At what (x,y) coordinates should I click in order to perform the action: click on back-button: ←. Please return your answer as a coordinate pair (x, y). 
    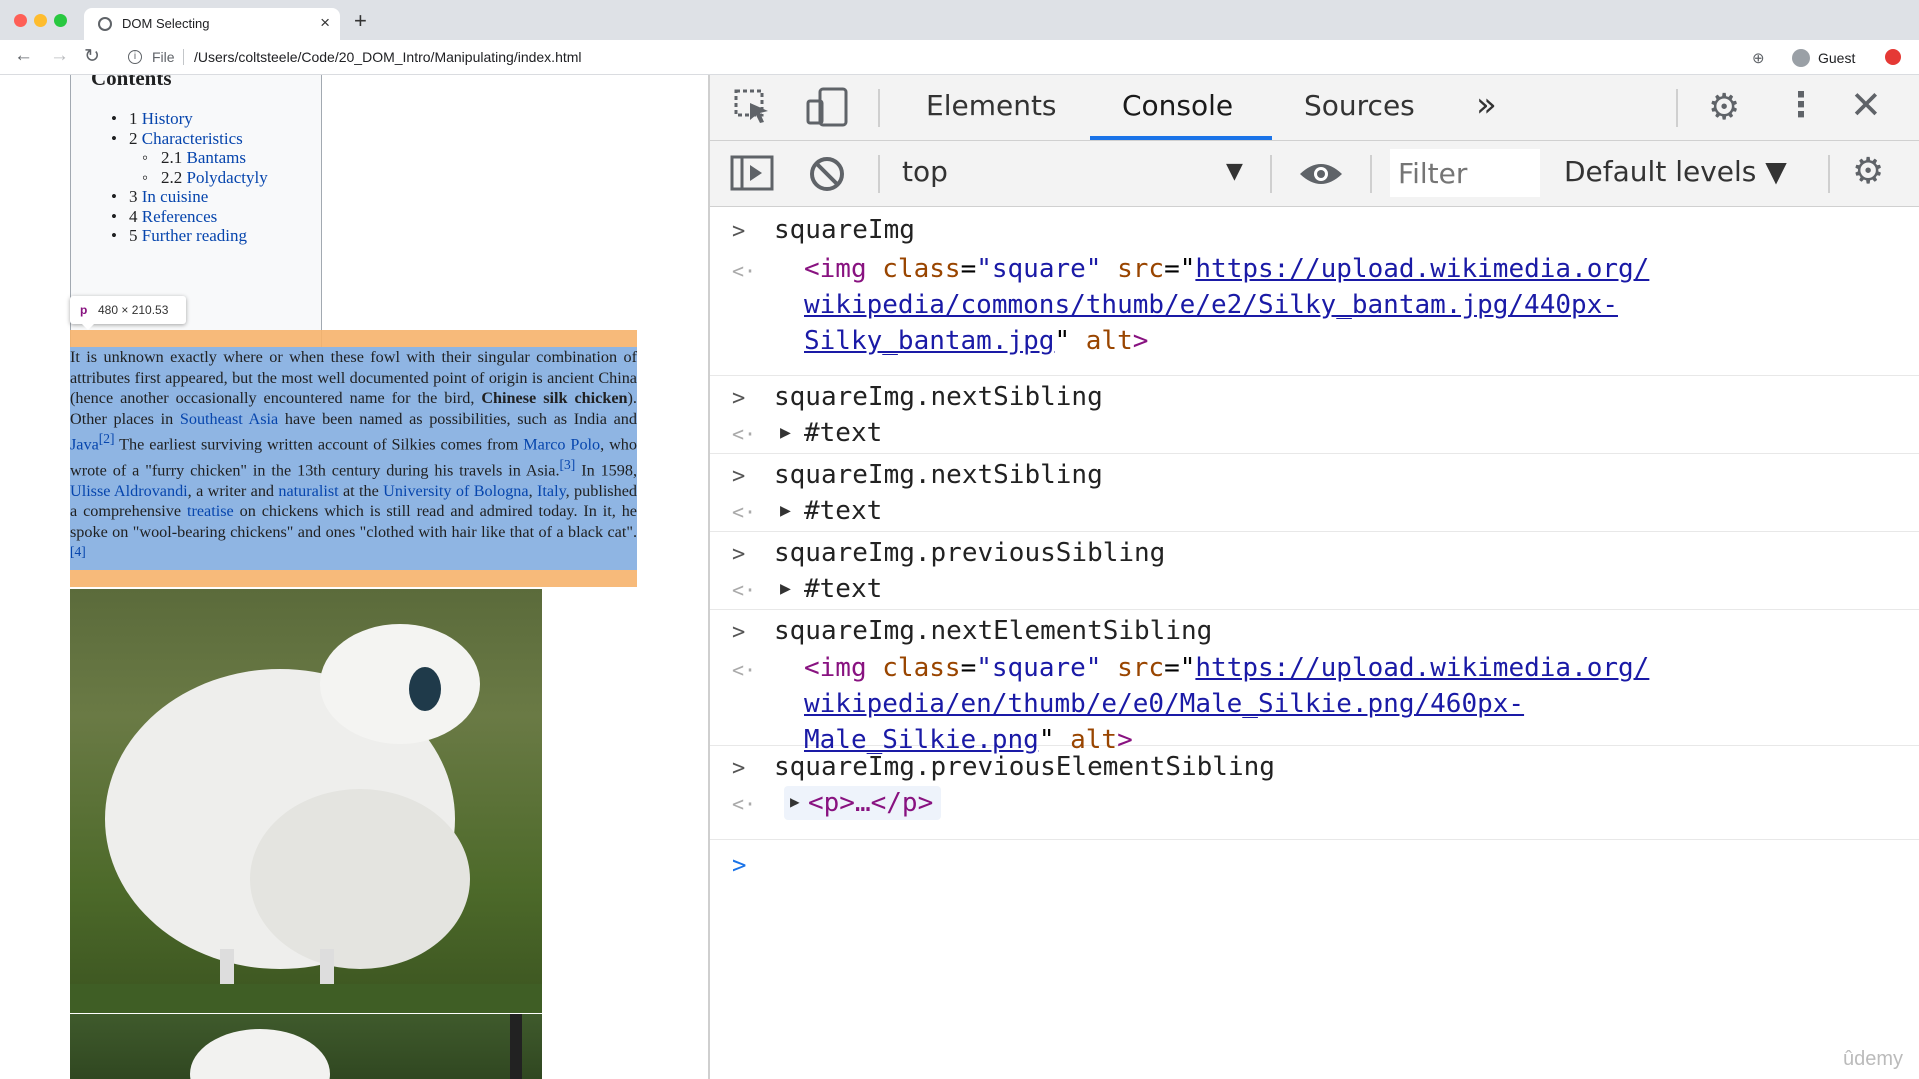
    Looking at the image, I should click on (23, 56).